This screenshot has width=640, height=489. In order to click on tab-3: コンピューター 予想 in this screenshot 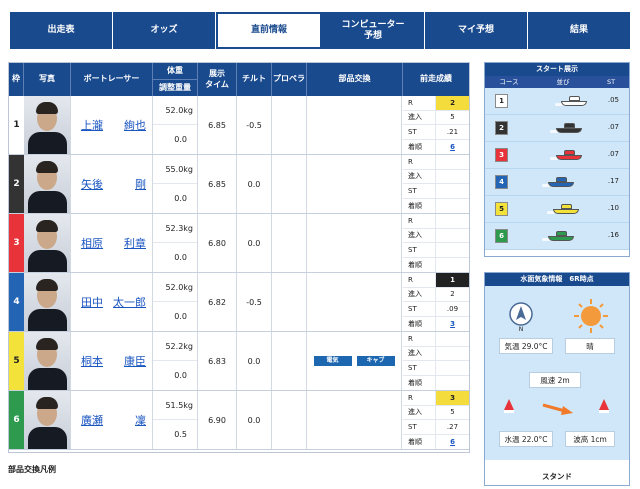, I will do `click(373, 30)`.